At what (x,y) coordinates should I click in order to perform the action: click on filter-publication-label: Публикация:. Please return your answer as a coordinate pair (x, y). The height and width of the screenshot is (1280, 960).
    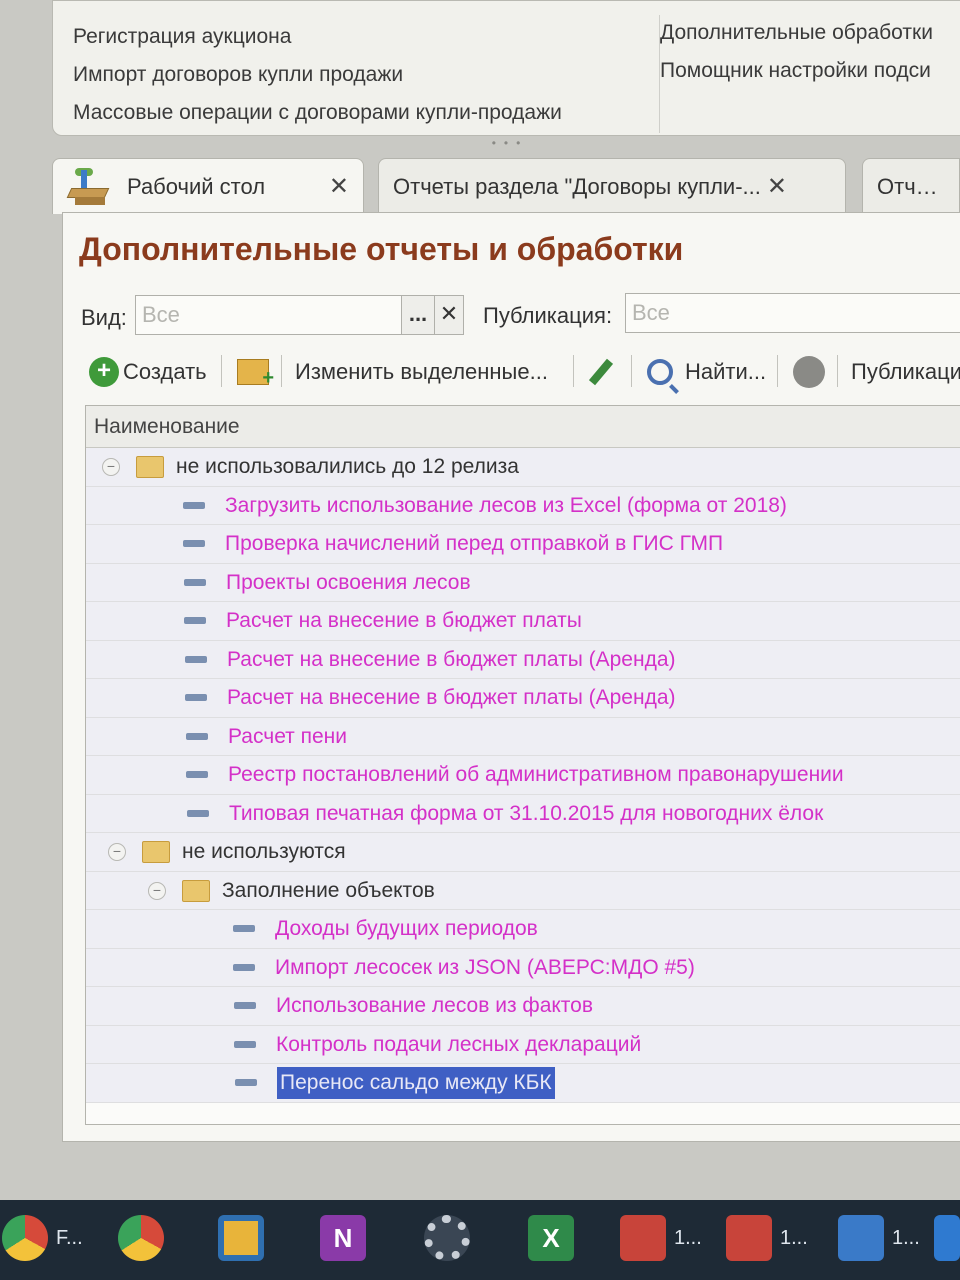
    Looking at the image, I should click on (548, 315).